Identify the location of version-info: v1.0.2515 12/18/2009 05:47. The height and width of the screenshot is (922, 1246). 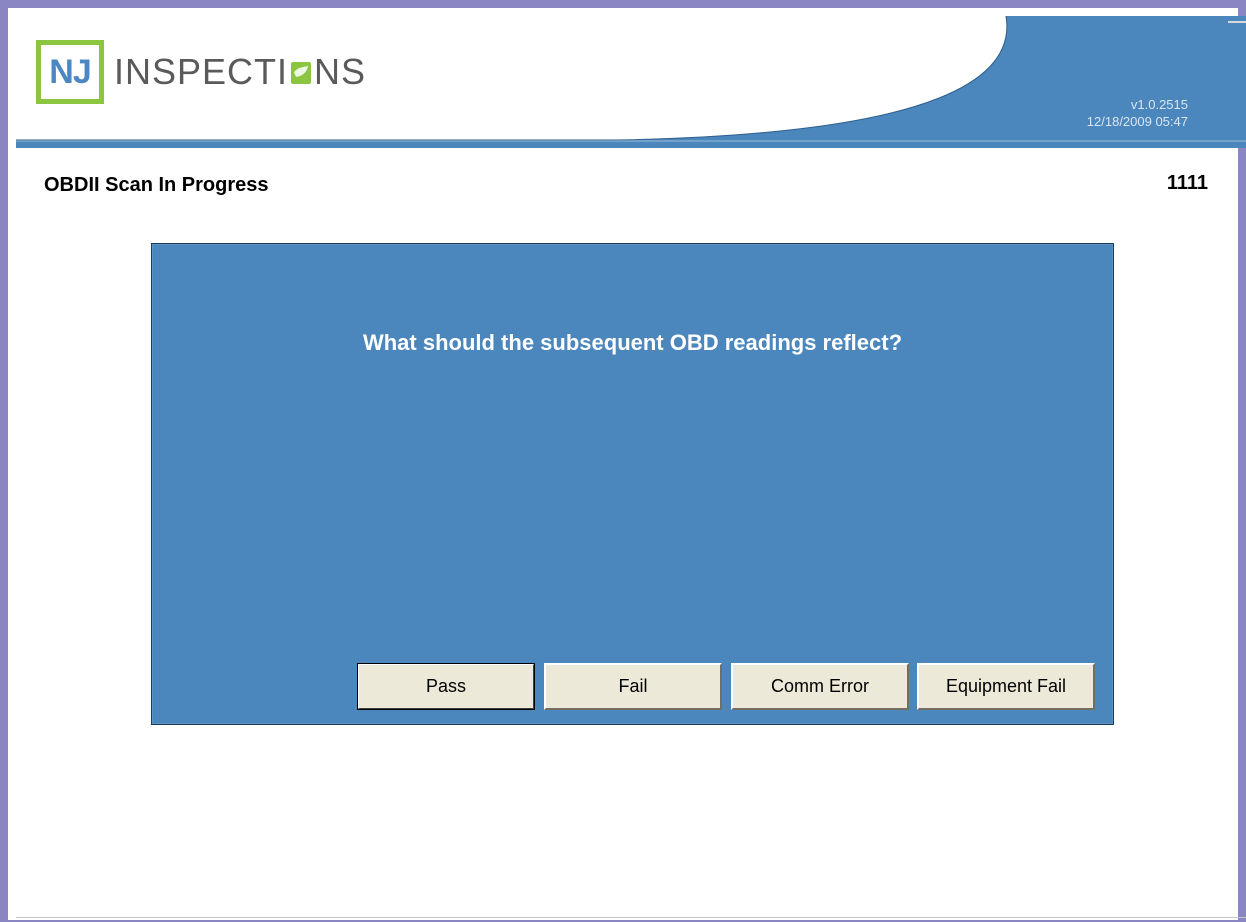
(1137, 113).